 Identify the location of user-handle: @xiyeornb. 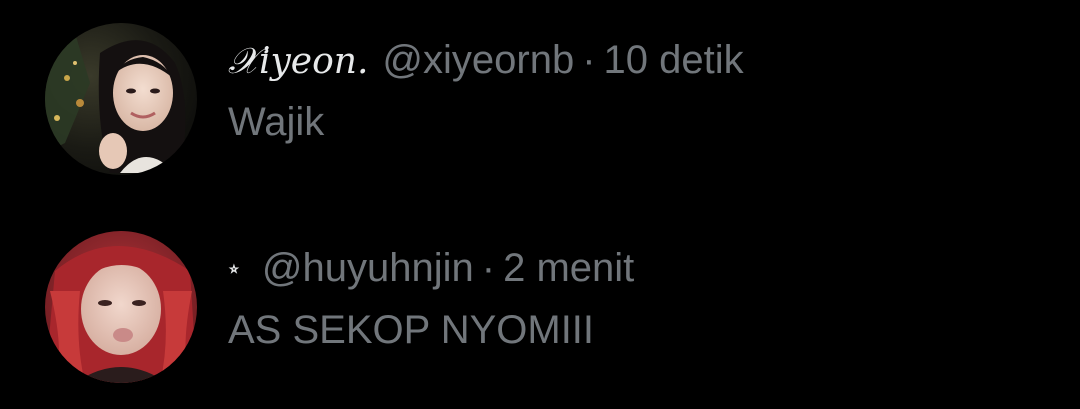
(478, 60).